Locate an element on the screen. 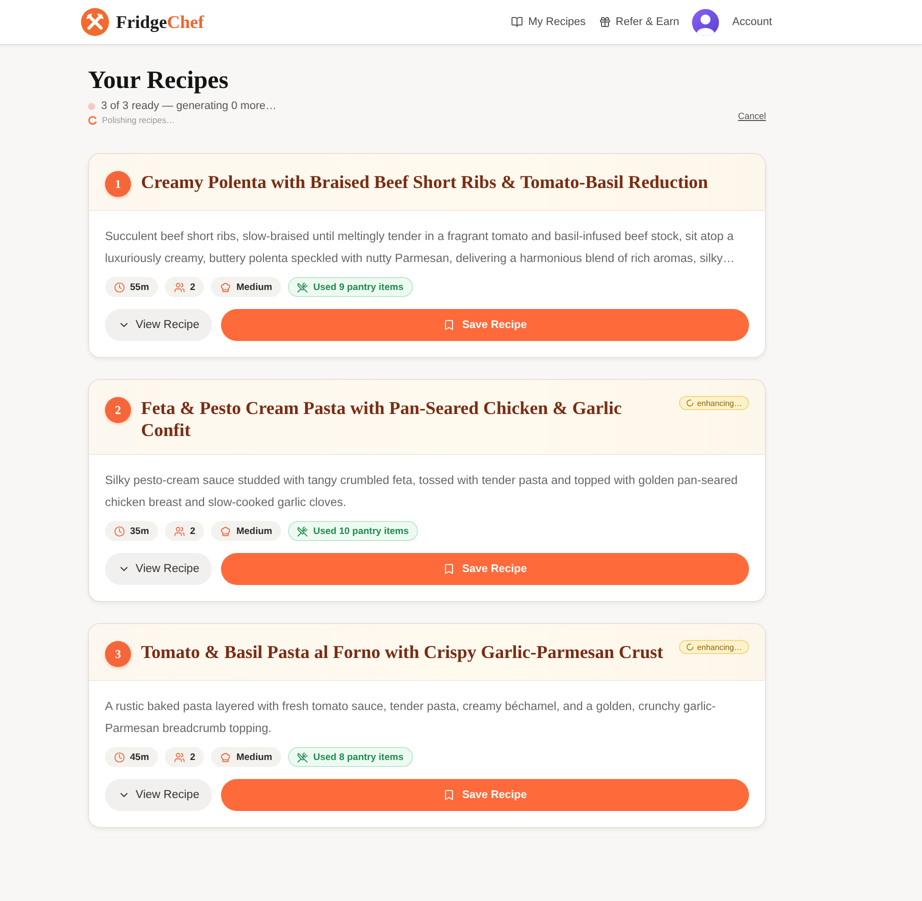 The height and width of the screenshot is (901, 922). book-icon is located at coordinates (517, 22).